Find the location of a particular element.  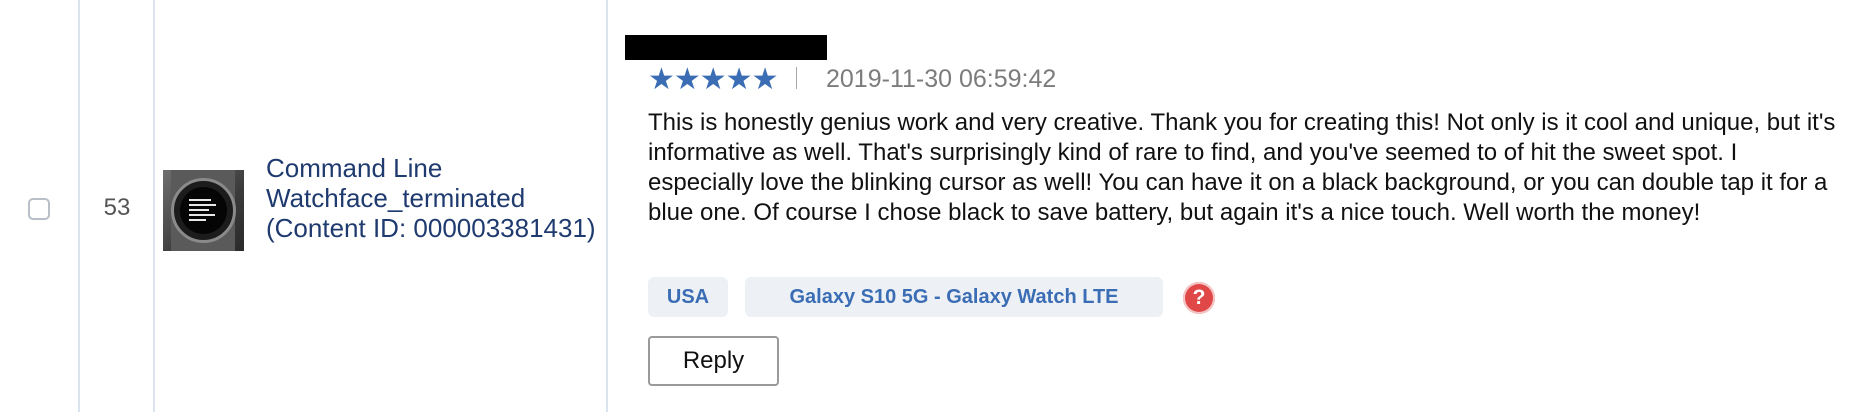

device-tag: Galaxy S10 5G - Galaxy Watch LTE is located at coordinates (954, 297).